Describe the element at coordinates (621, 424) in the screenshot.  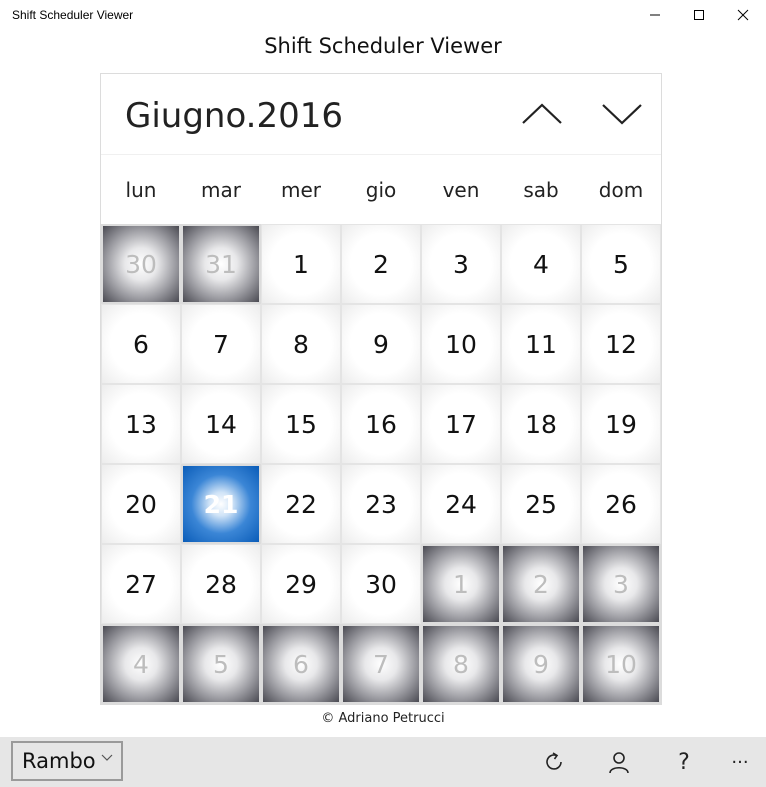
I see `day-cell: 19` at that location.